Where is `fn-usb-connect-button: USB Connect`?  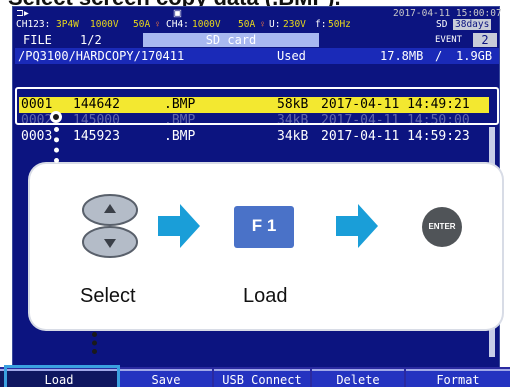 fn-usb-connect-button: USB Connect is located at coordinates (262, 378).